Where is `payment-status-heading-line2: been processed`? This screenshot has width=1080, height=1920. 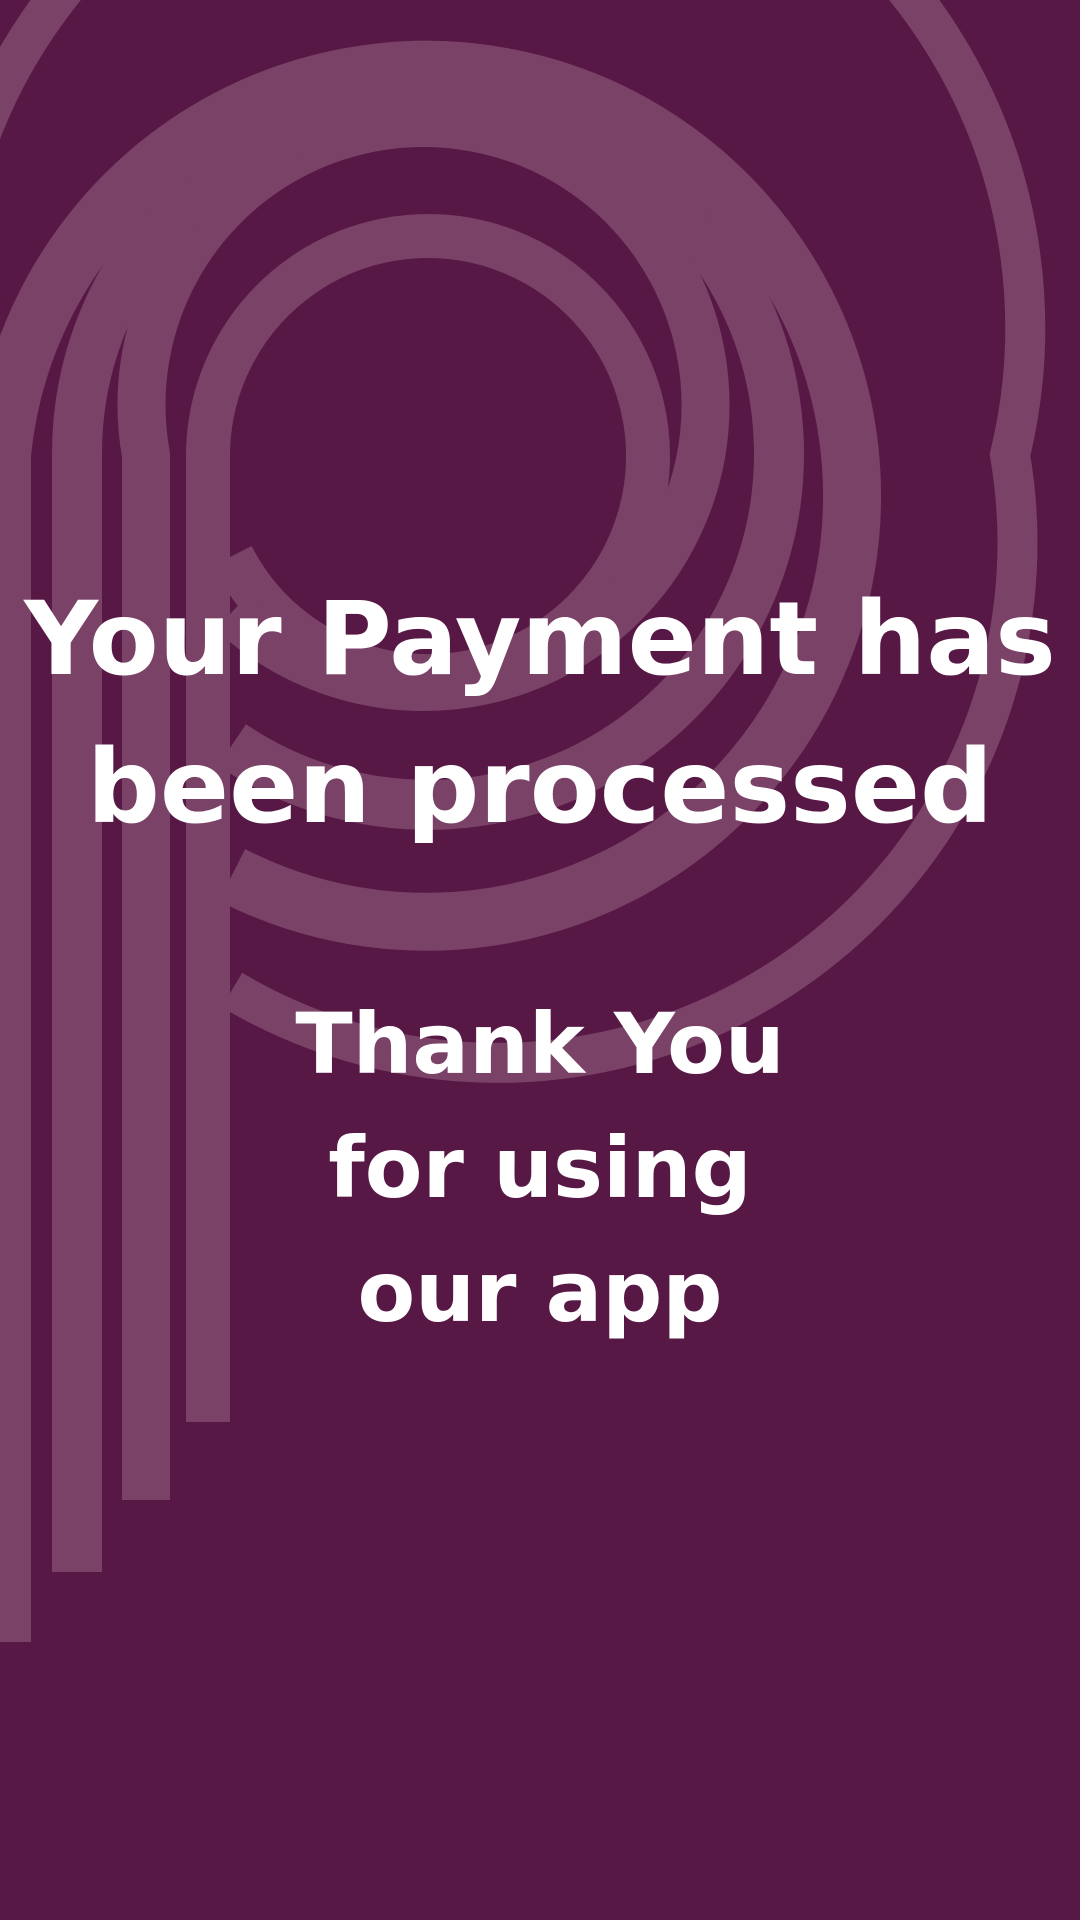 payment-status-heading-line2: been processed is located at coordinates (540, 787).